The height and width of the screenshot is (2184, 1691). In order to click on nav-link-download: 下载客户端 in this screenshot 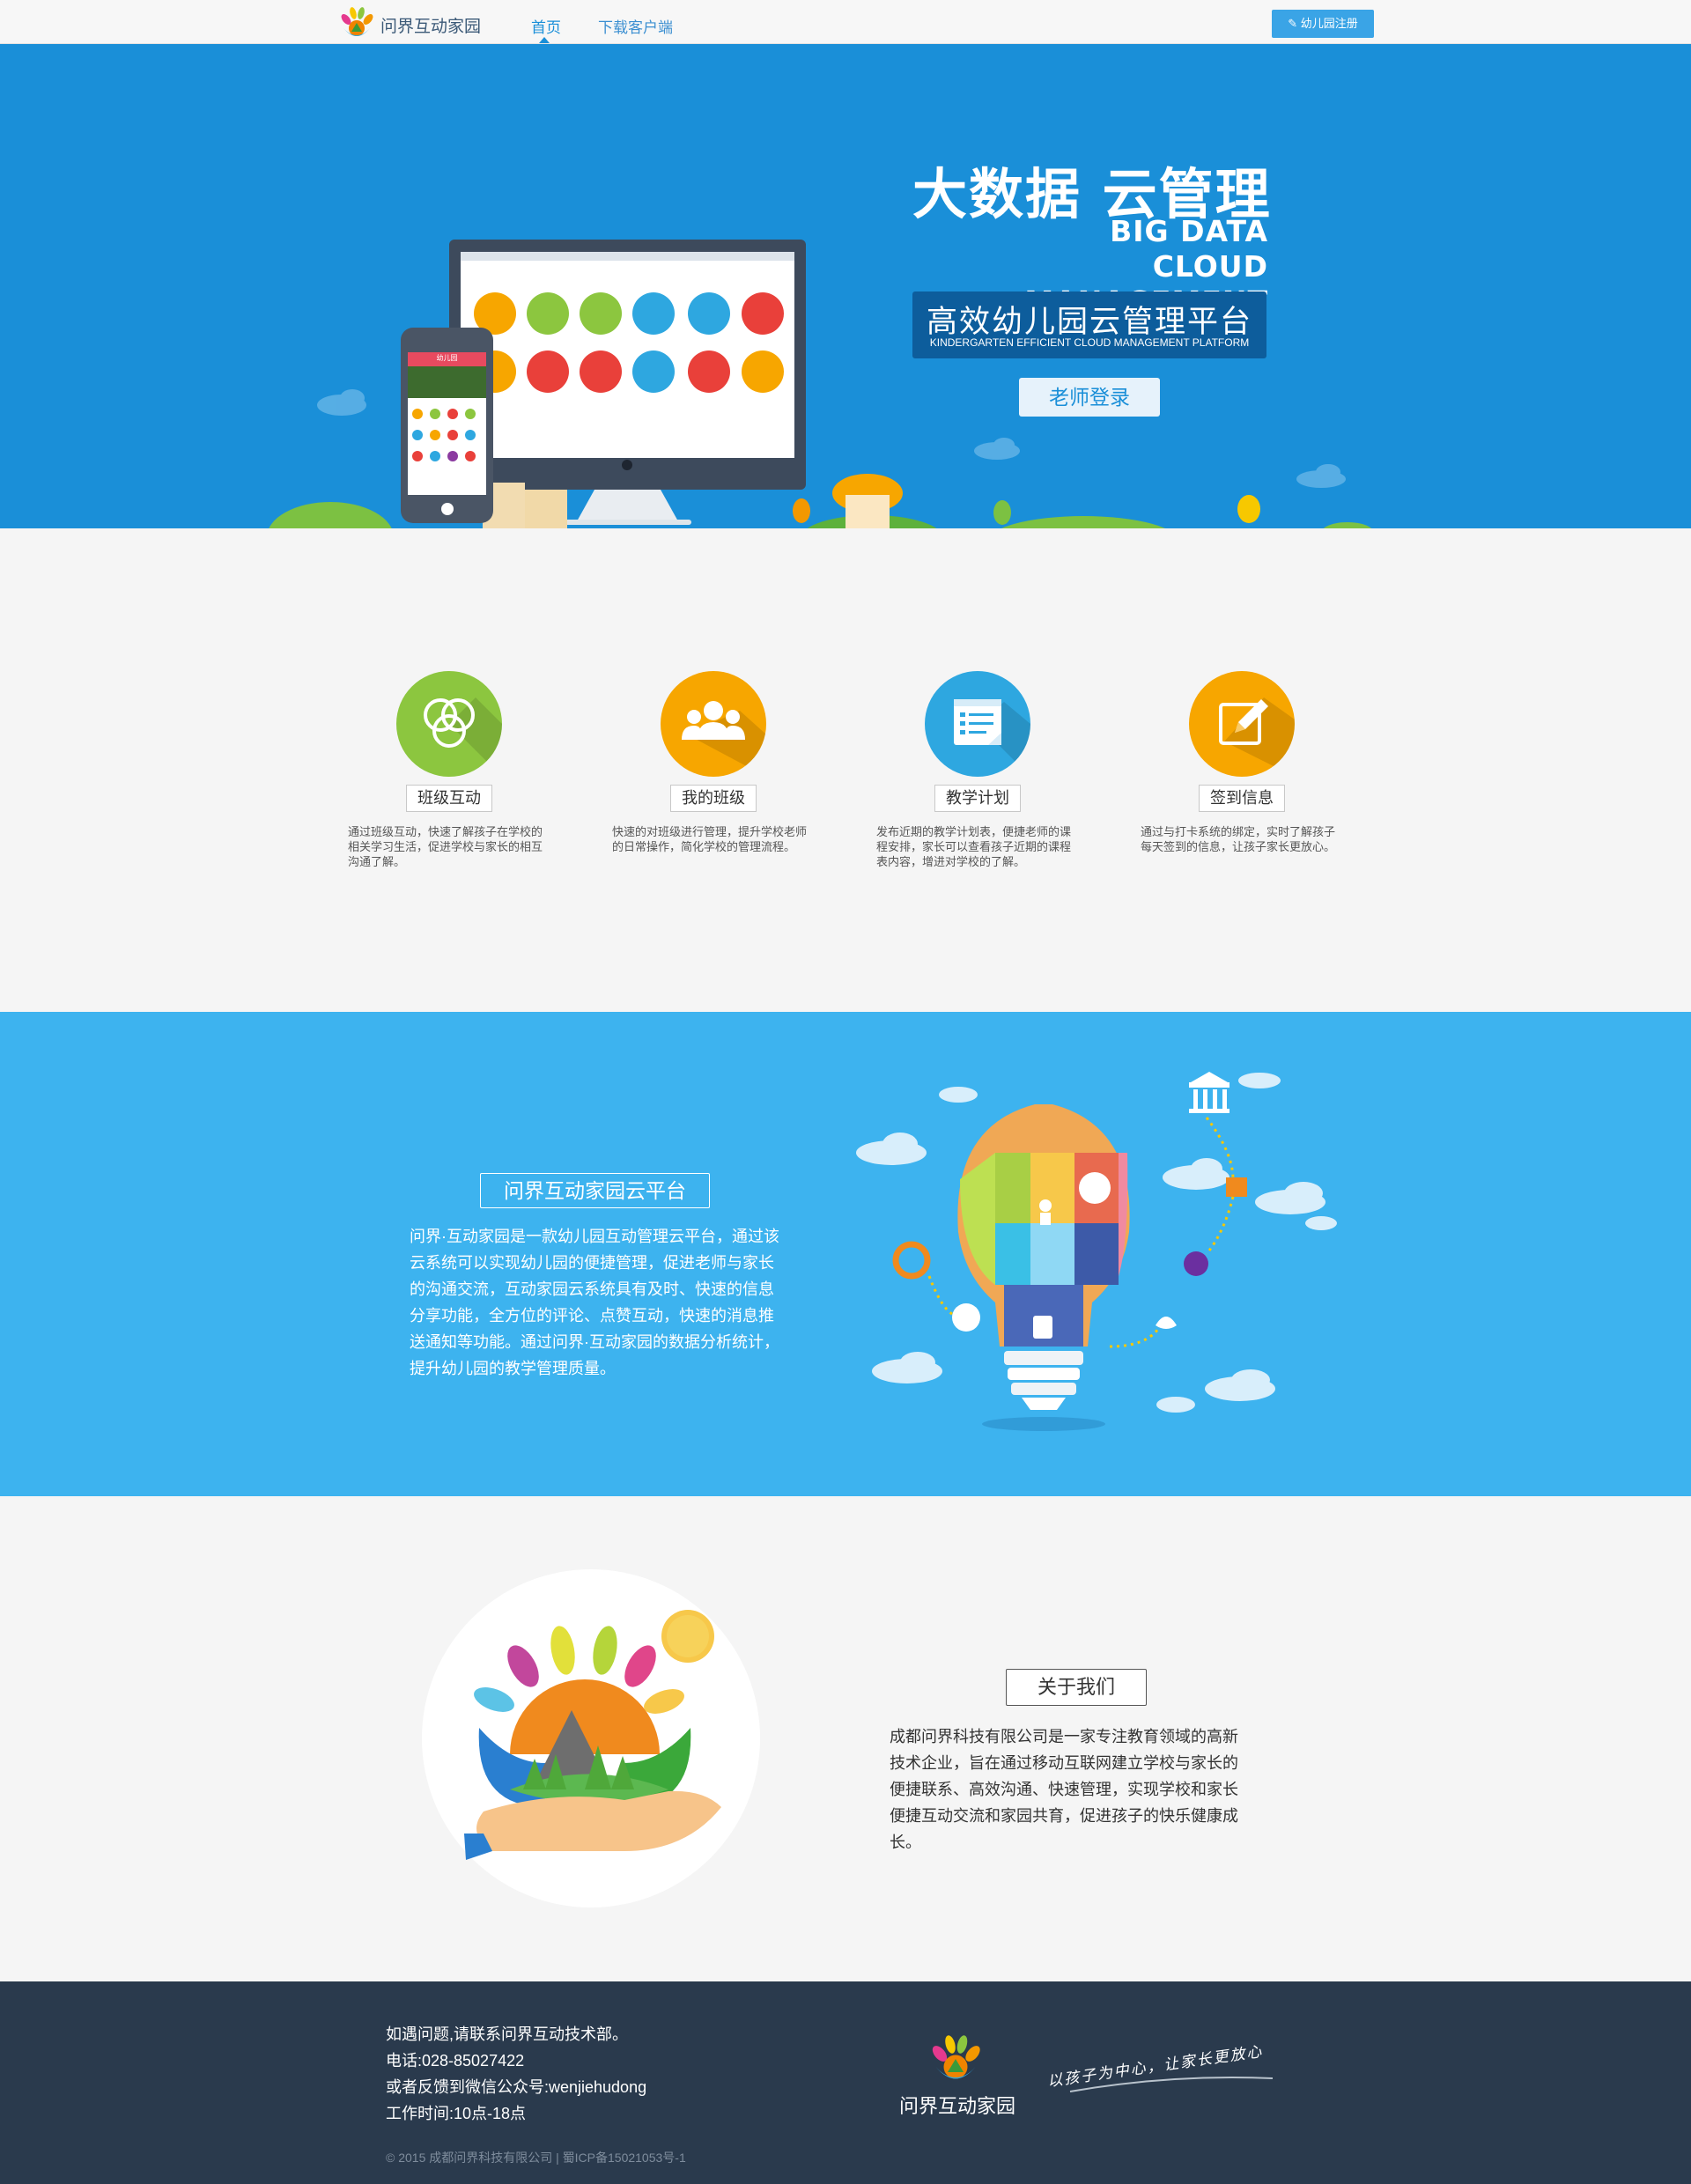, I will do `click(635, 26)`.